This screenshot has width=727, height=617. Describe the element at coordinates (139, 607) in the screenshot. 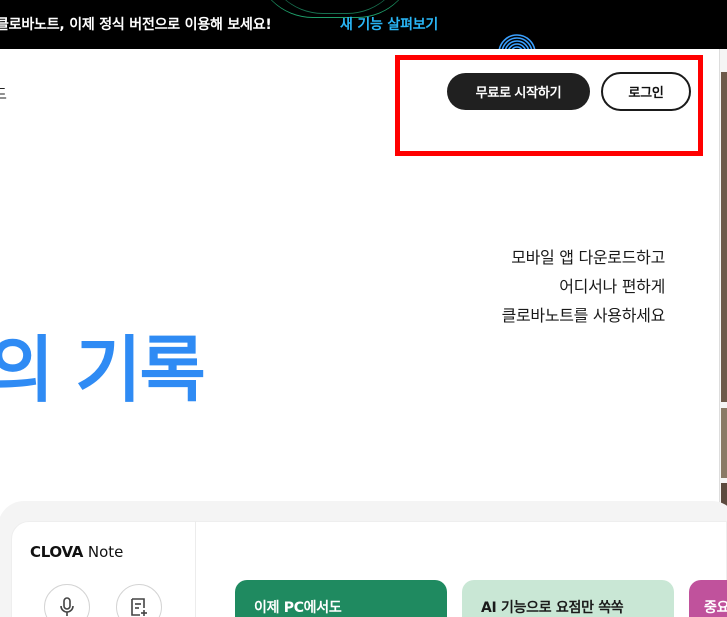

I see `memo-add-icon` at that location.